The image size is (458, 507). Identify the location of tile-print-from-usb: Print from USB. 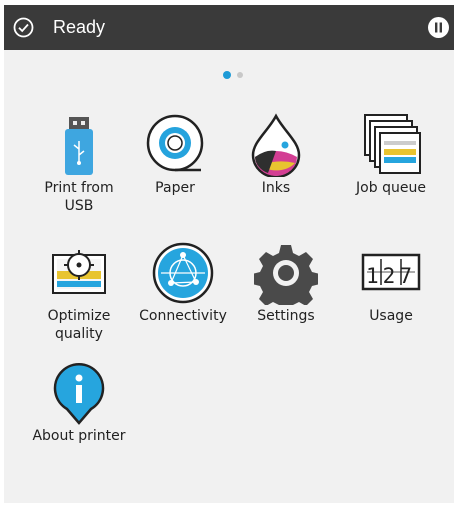
(79, 163).